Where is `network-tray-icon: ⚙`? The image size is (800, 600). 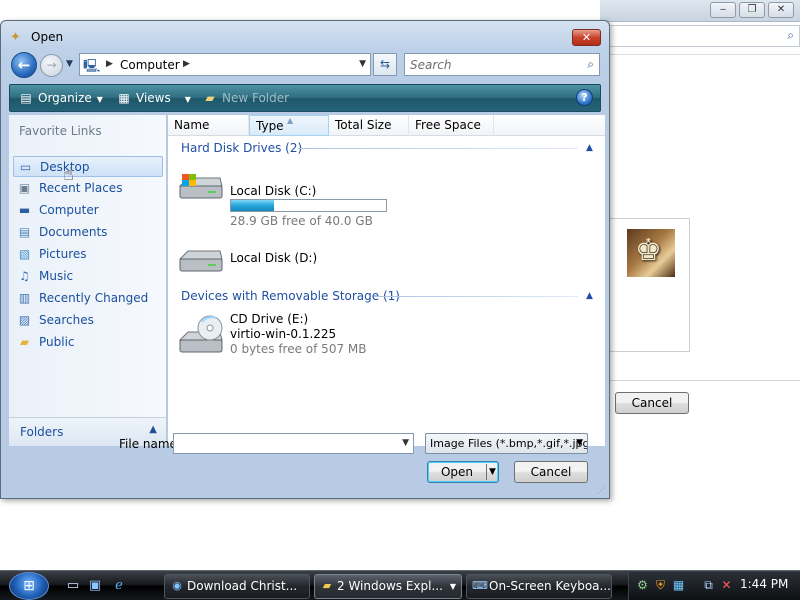
network-tray-icon: ⚙ is located at coordinates (642, 585).